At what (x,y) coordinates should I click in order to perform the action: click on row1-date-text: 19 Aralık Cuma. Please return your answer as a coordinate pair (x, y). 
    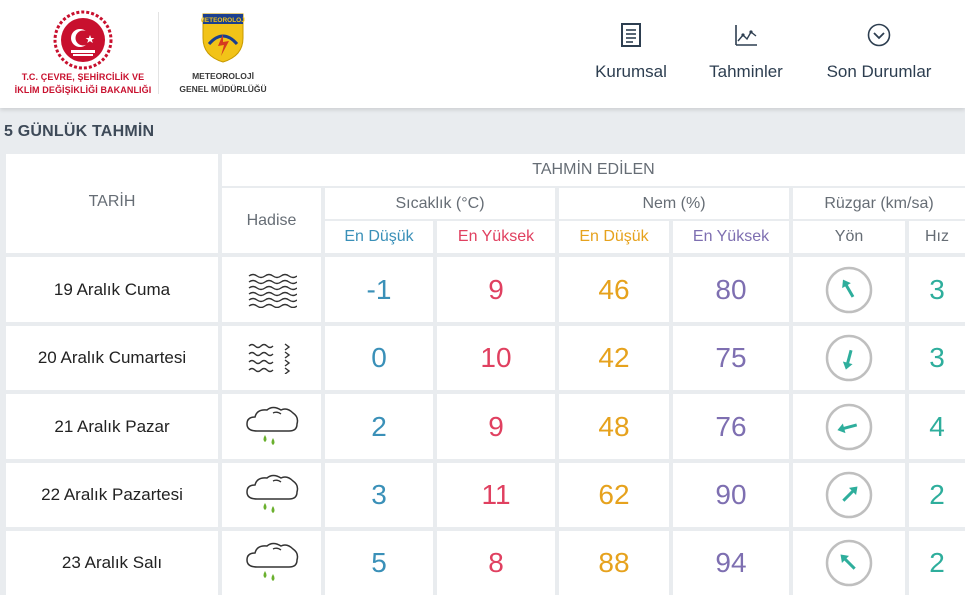
    Looking at the image, I should click on (112, 289).